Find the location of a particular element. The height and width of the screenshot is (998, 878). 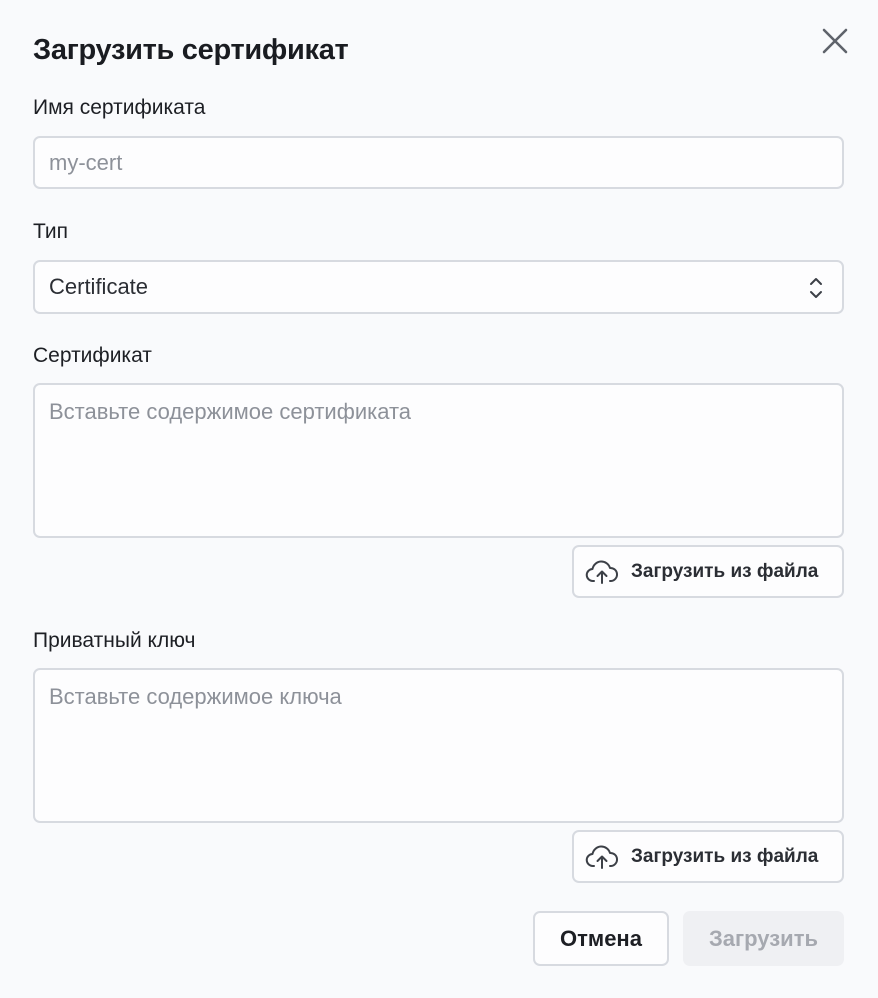

certificate-name-input is located at coordinates (438, 162).